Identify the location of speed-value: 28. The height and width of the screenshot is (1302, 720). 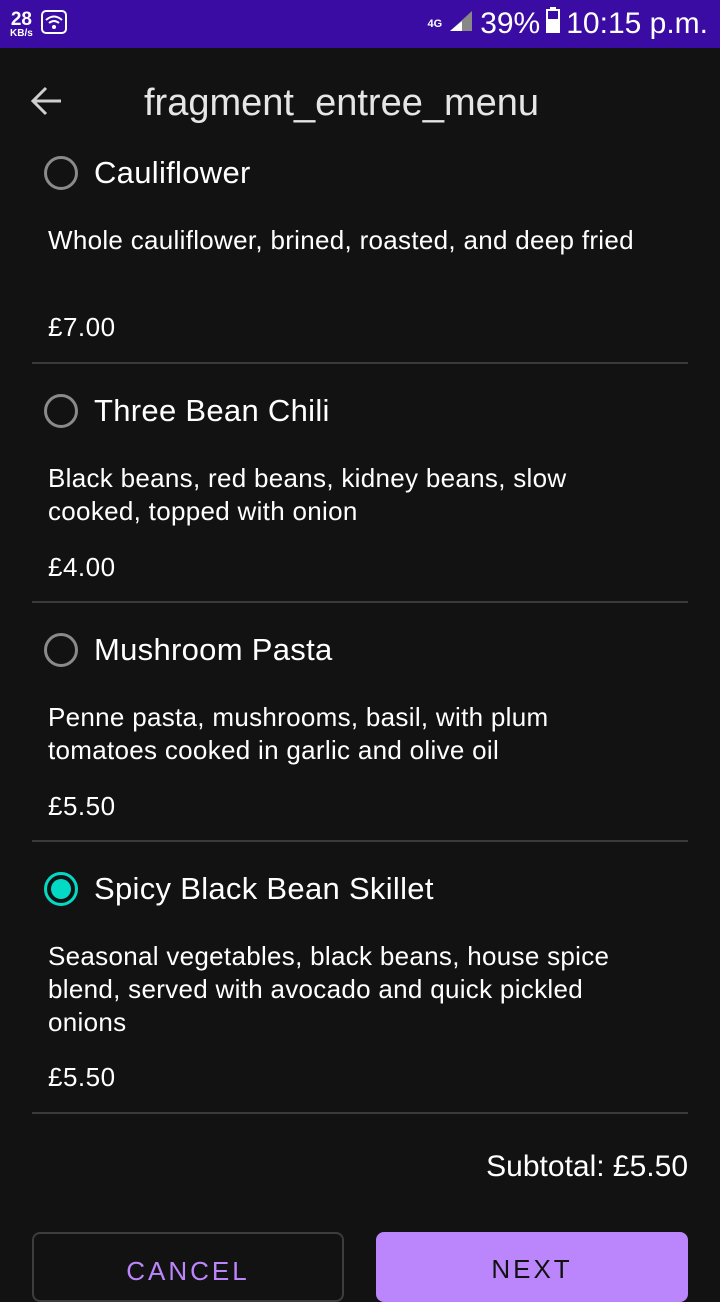
(21, 19).